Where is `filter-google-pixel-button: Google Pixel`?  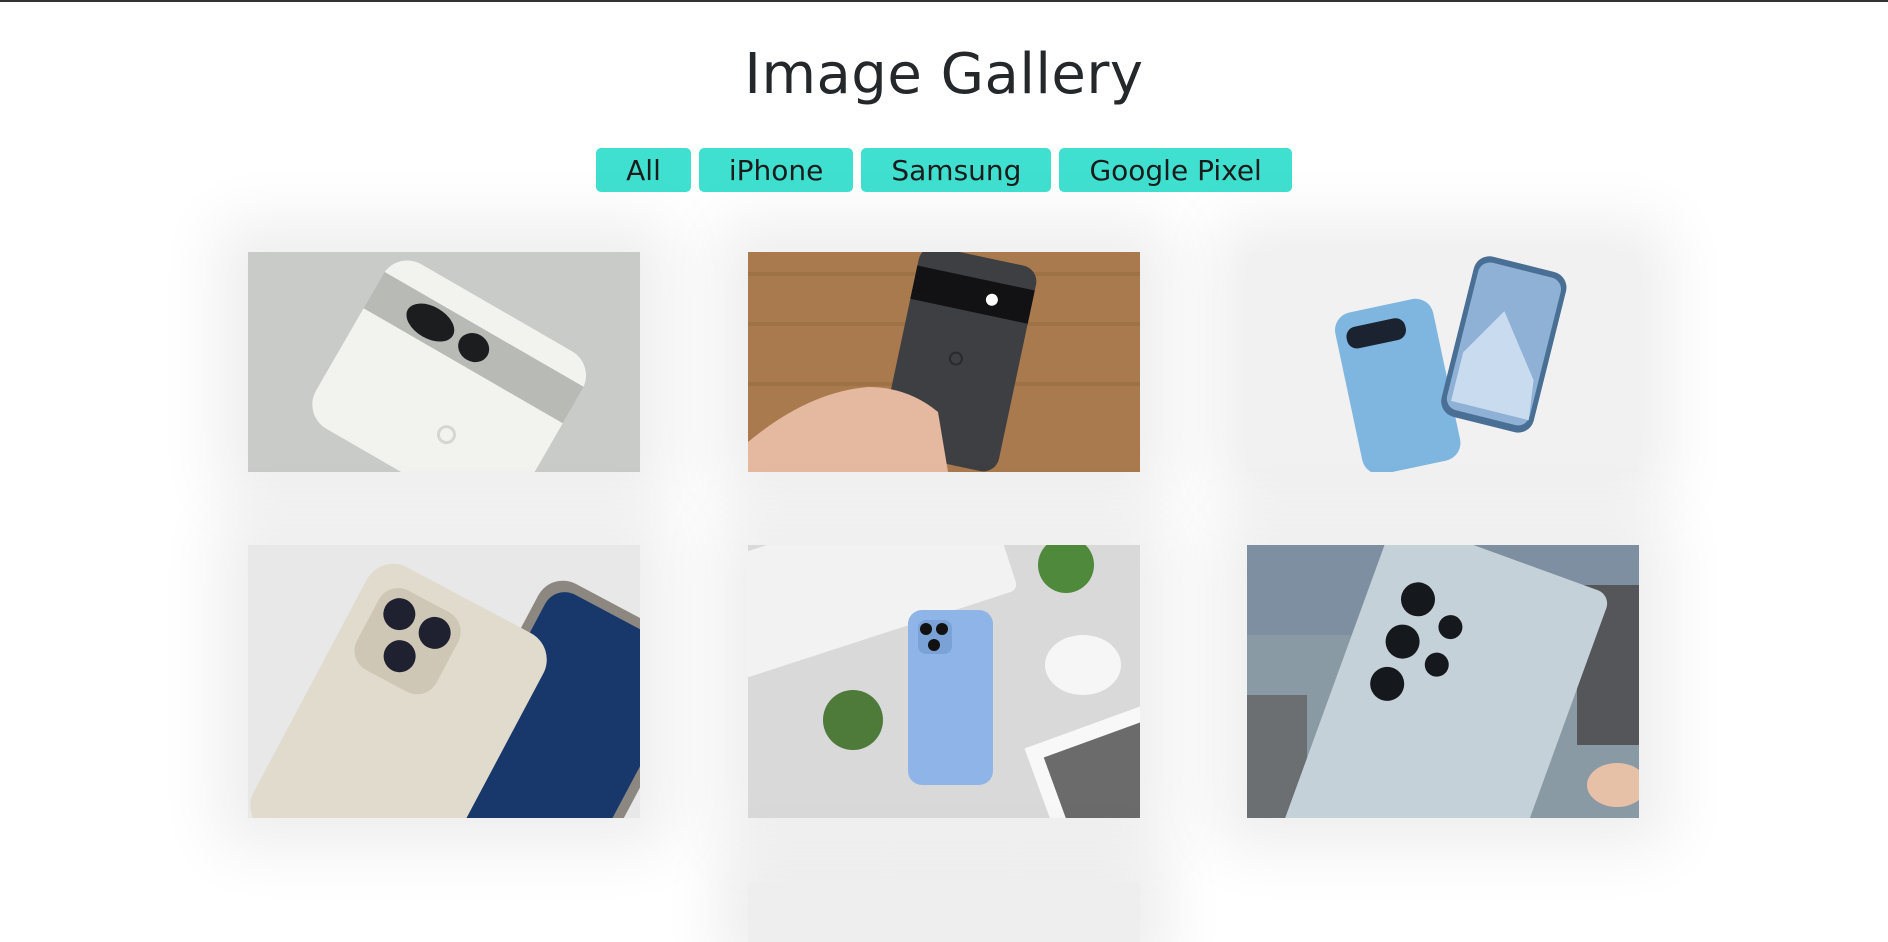
filter-google-pixel-button: Google Pixel is located at coordinates (1175, 170).